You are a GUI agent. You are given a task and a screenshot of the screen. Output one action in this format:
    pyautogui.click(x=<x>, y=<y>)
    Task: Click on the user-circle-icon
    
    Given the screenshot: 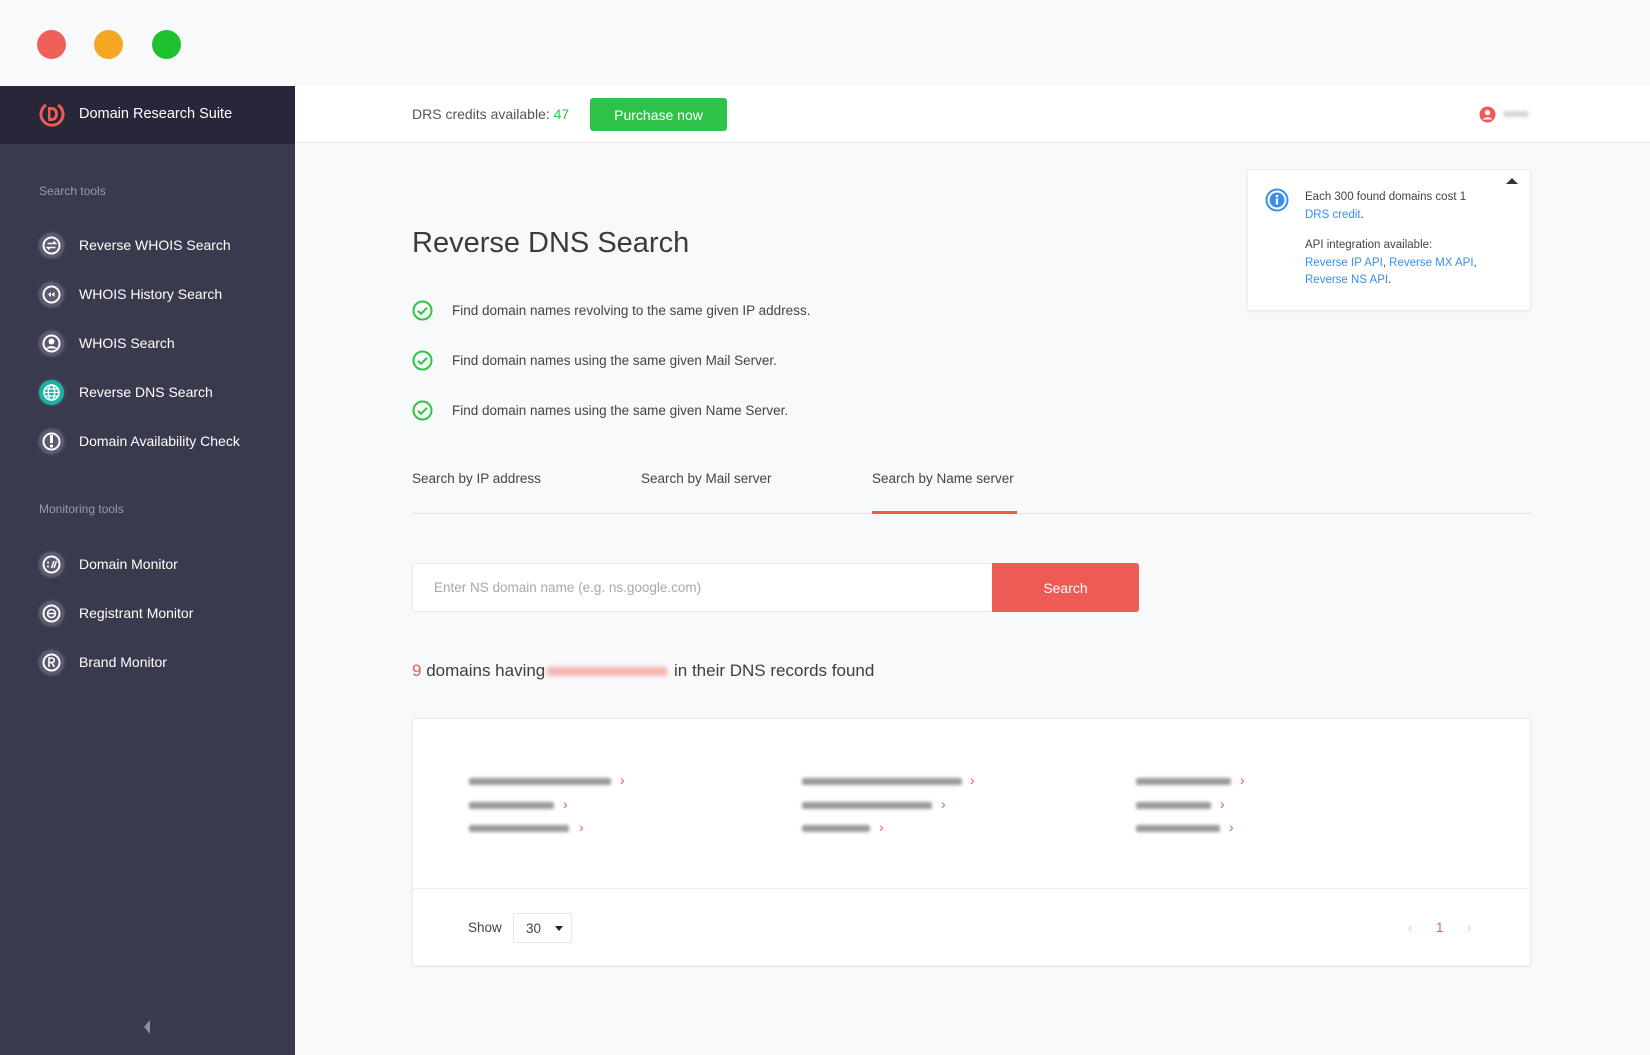 What is the action you would take?
    pyautogui.click(x=51, y=343)
    